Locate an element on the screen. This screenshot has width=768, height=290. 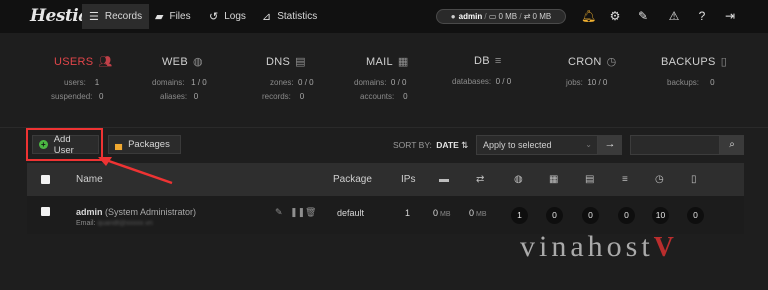
watermark-mark: V is located at coordinates (665, 247).